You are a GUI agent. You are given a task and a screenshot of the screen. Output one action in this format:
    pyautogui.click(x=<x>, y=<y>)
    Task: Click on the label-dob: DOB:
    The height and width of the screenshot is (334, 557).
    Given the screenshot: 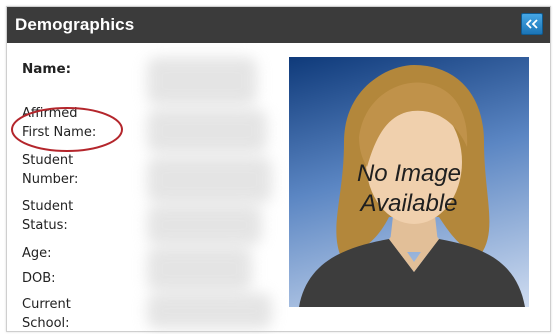 What is the action you would take?
    pyautogui.click(x=39, y=278)
    